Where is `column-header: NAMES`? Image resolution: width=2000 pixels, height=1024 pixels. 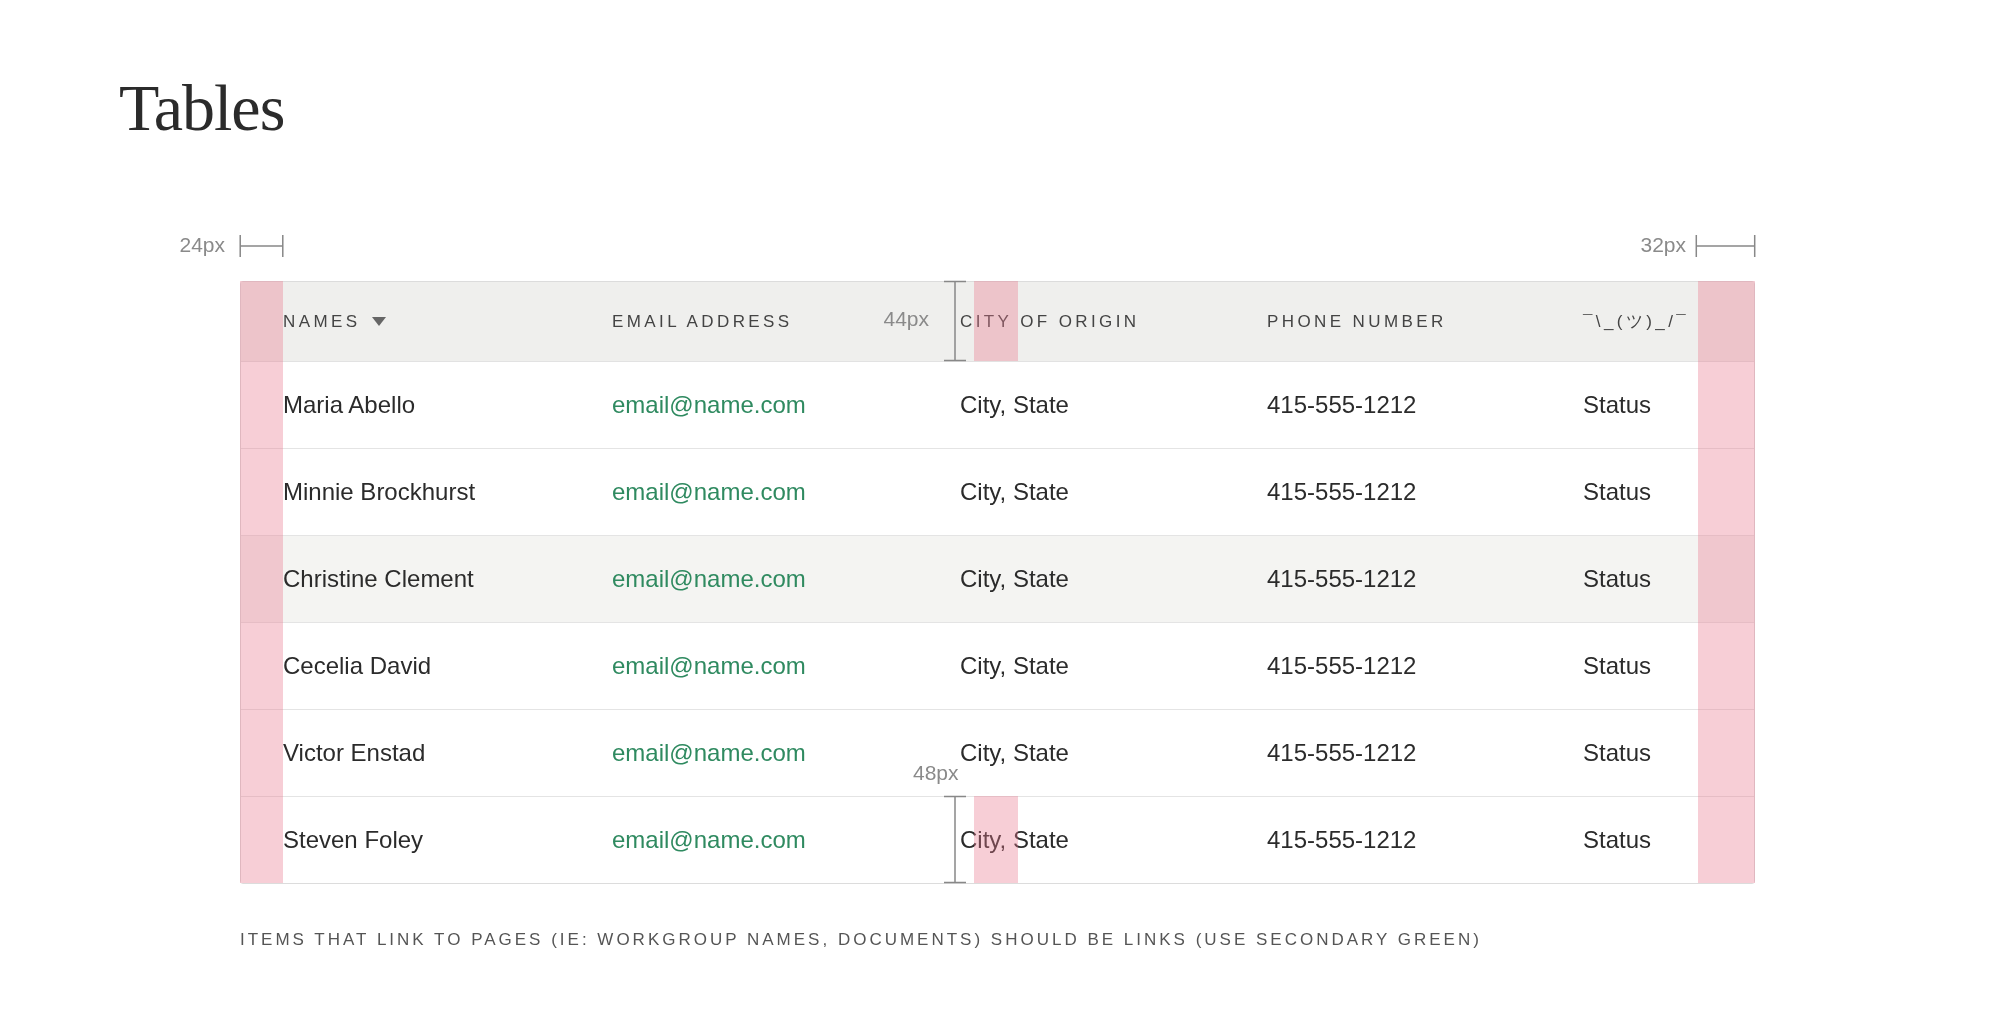 column-header: NAMES is located at coordinates (335, 321).